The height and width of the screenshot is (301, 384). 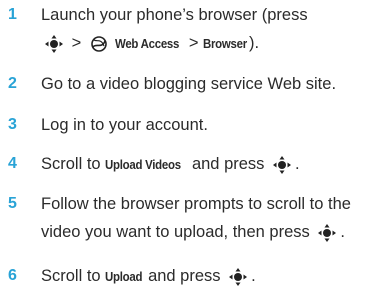 What do you see at coordinates (12, 14) in the screenshot?
I see `step-number: 1` at bounding box center [12, 14].